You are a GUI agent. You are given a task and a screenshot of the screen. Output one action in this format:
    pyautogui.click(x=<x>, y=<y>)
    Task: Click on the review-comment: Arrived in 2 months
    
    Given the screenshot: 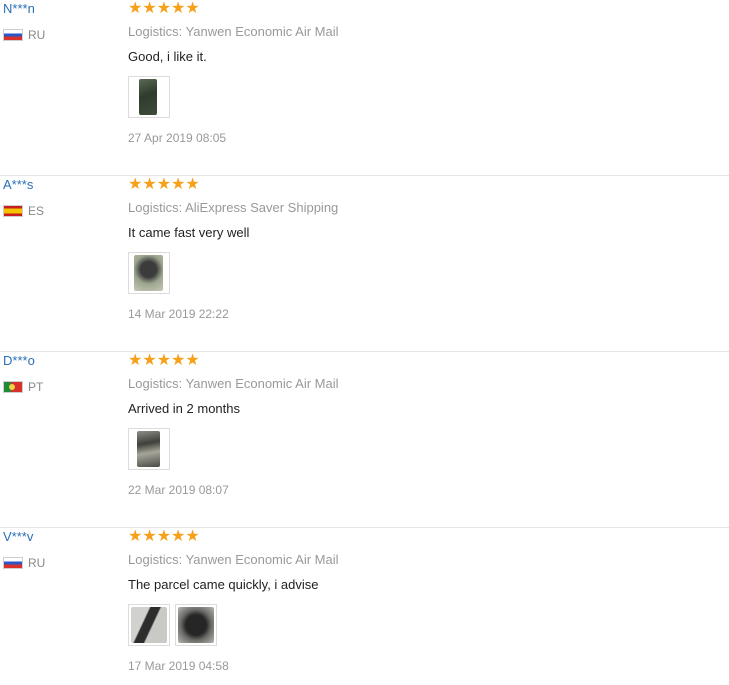 What is the action you would take?
    pyautogui.click(x=184, y=408)
    